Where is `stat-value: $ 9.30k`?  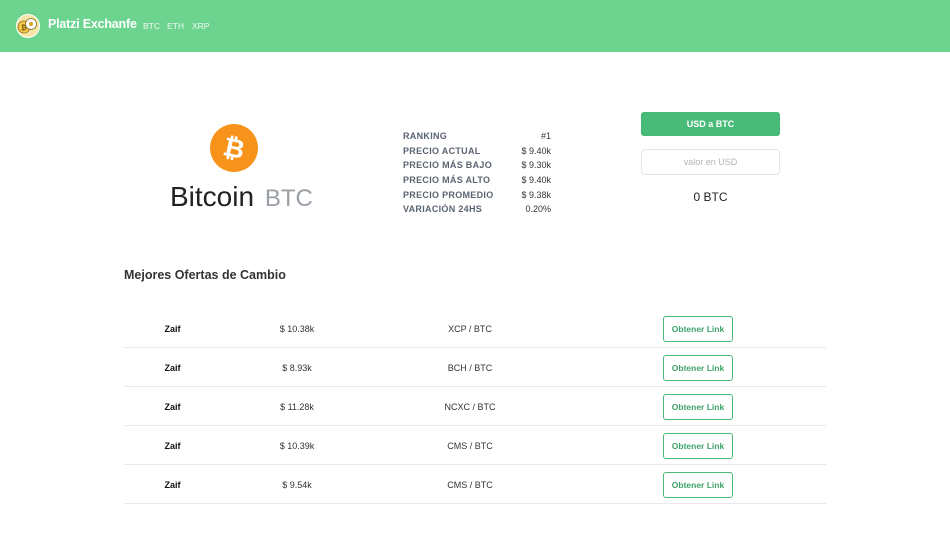
stat-value: $ 9.30k is located at coordinates (536, 165).